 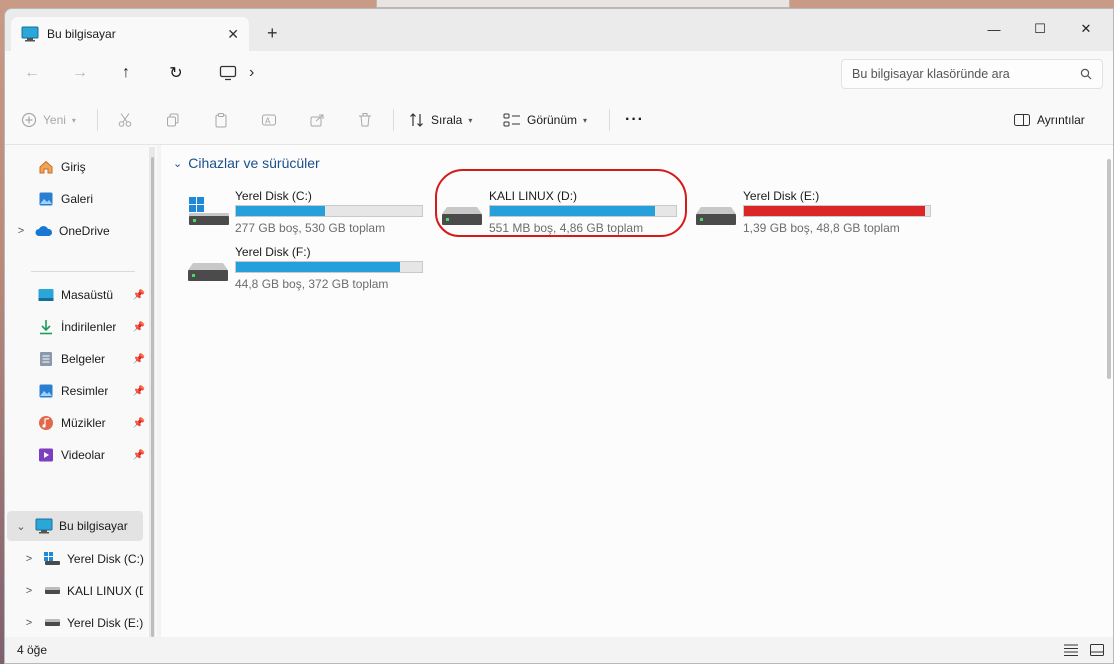 I want to click on sidebar-item-documents: Belgeler 📌, so click(x=77, y=359).